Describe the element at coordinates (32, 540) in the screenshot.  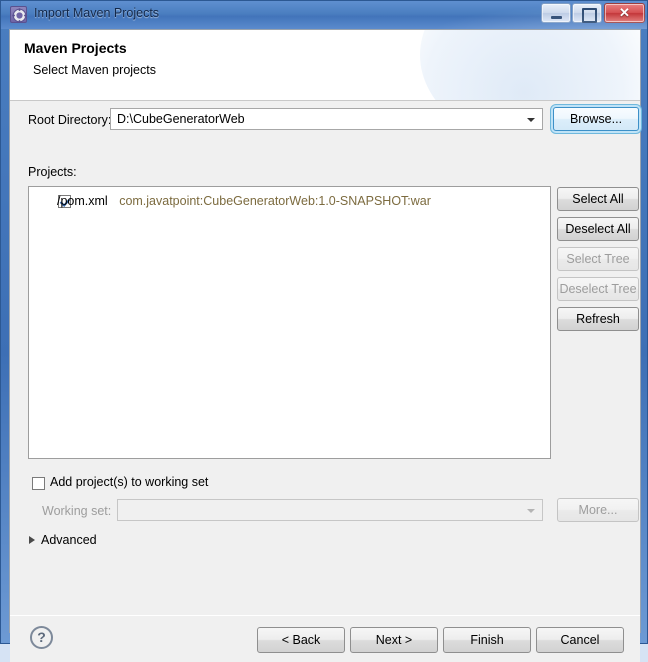
I see `chevron-right-icon` at that location.